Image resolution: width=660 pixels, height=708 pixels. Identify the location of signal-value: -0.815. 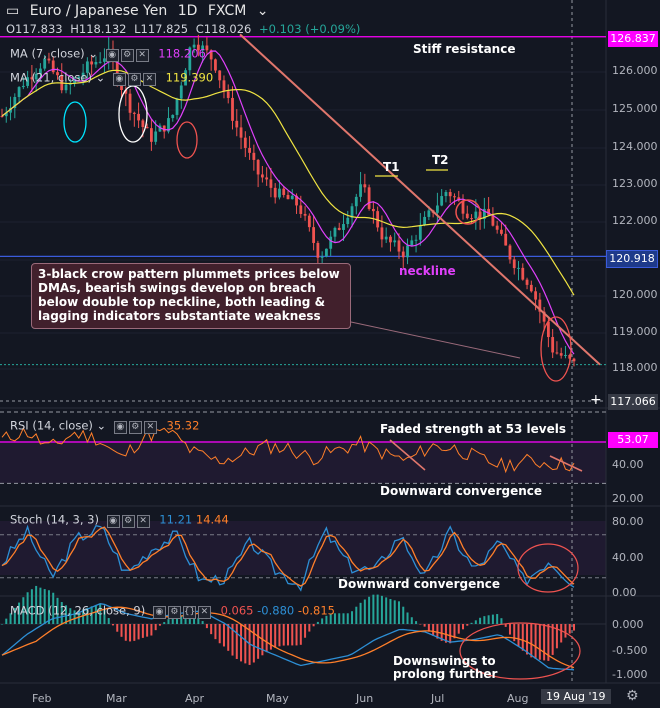
(316, 610).